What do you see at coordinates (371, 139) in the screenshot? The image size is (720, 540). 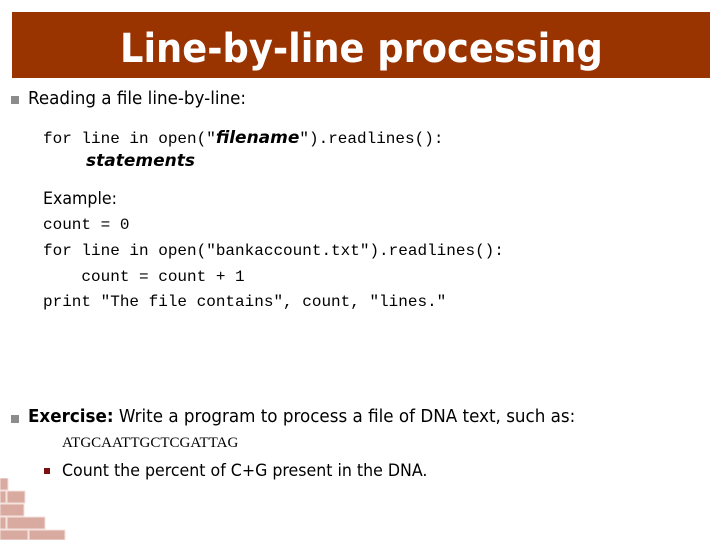 I see `syntax-suffix: ").readlines():` at bounding box center [371, 139].